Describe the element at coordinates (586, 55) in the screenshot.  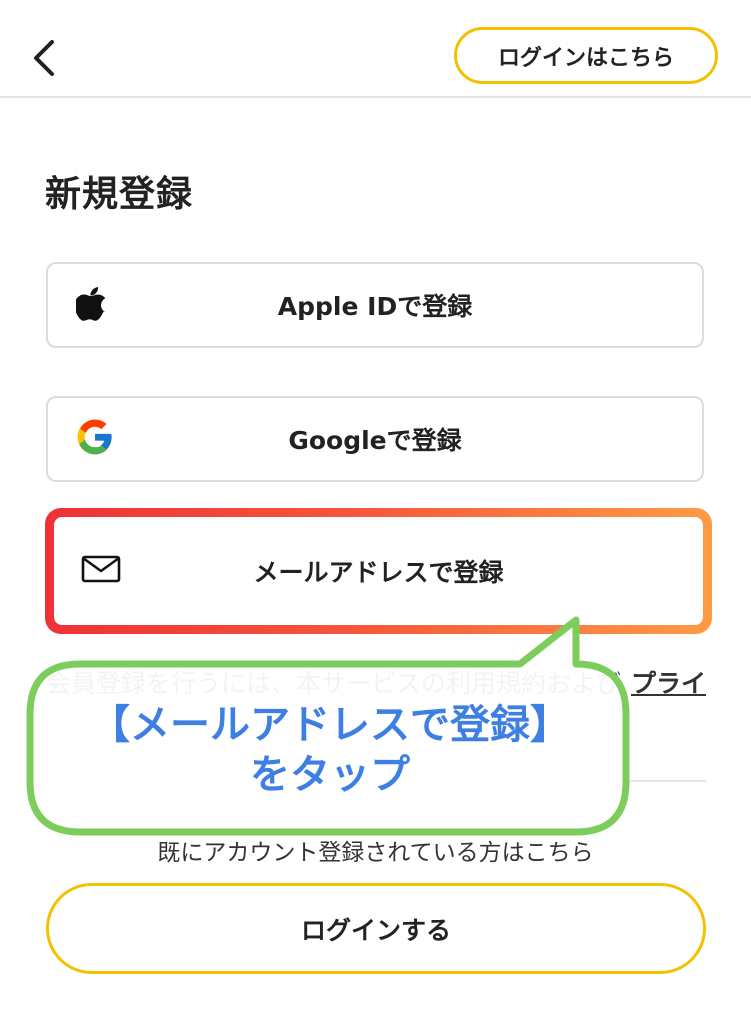
I see `login-link-button: ログインはこちら` at that location.